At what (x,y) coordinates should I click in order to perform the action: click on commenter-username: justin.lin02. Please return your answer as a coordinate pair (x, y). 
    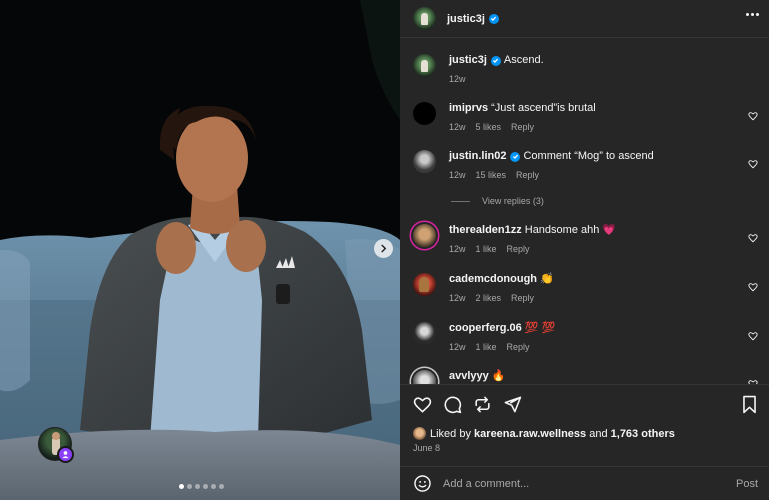
    Looking at the image, I should click on (477, 156).